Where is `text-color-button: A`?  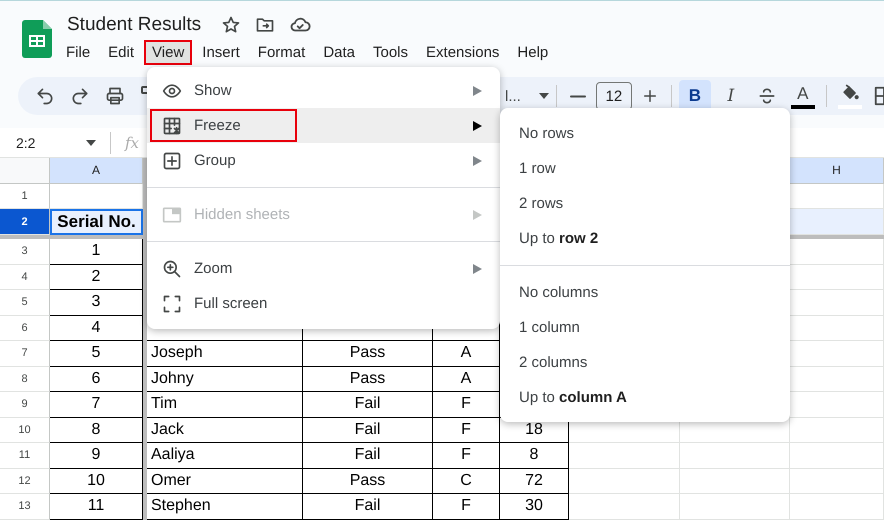
text-color-button: A is located at coordinates (802, 96).